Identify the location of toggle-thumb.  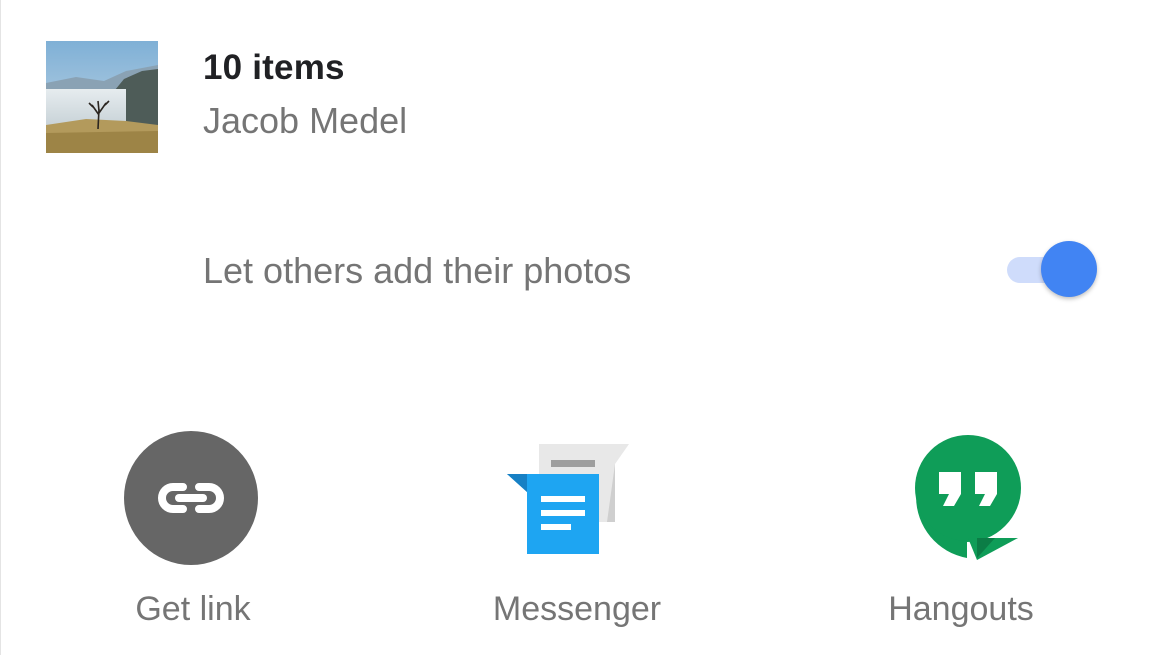
(1069, 269).